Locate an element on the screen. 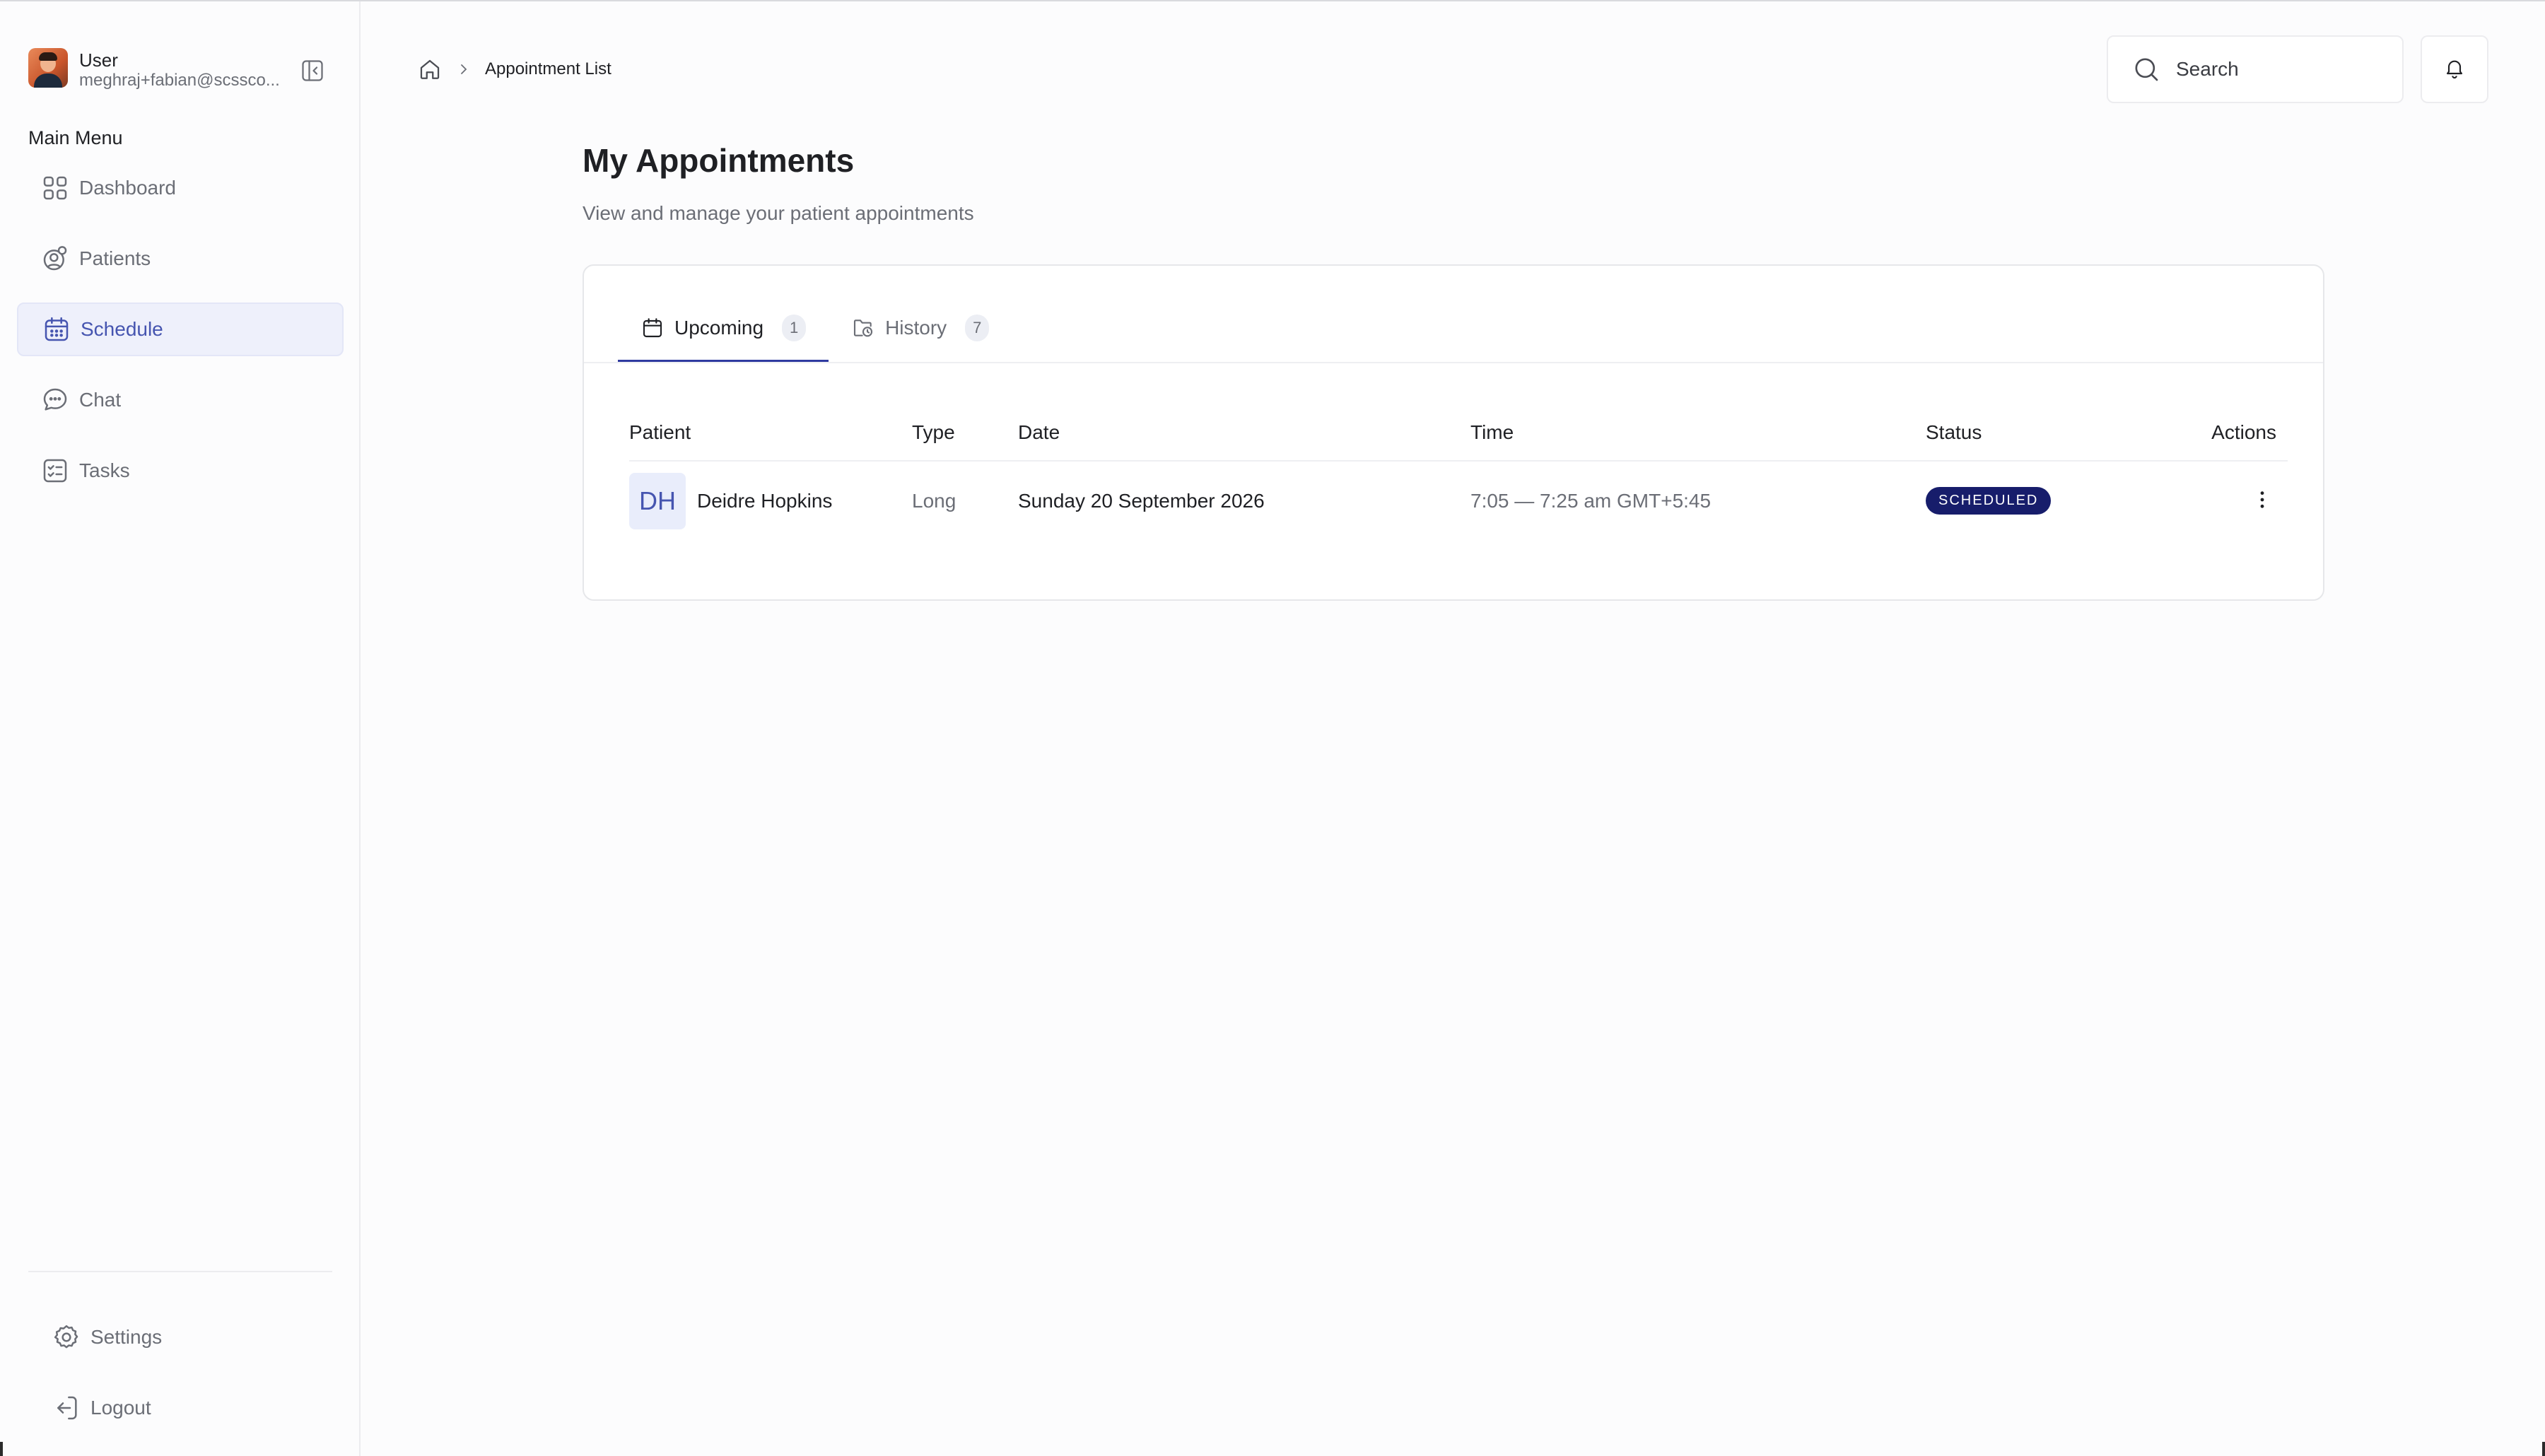 The image size is (2545, 1456). table-header-row: Patient Type Date Time Status Actions is located at coordinates (1459, 433).